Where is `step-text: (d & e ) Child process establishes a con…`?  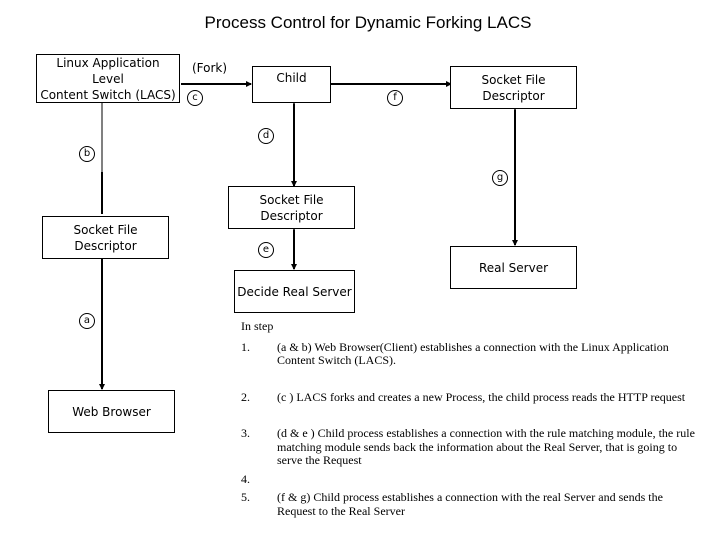 step-text: (d & e ) Child process establishes a con… is located at coordinates (486, 446).